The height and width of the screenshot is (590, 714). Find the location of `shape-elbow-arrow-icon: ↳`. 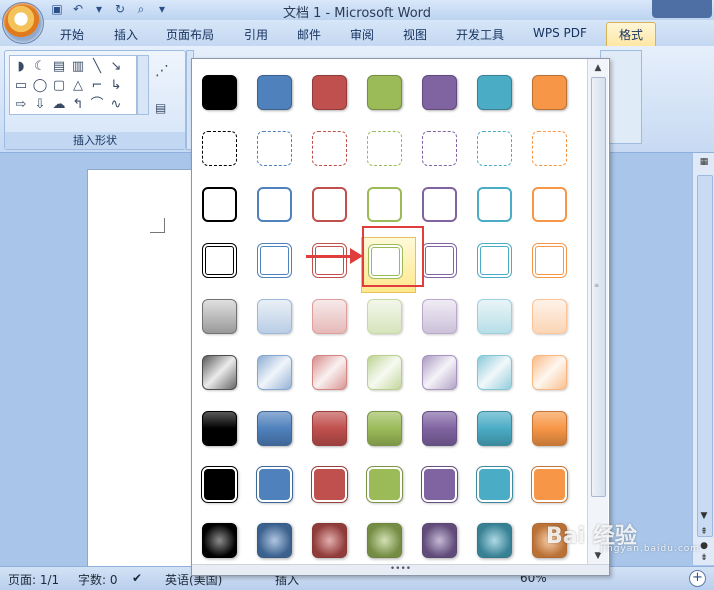

shape-elbow-arrow-icon: ↳ is located at coordinates (116, 86).